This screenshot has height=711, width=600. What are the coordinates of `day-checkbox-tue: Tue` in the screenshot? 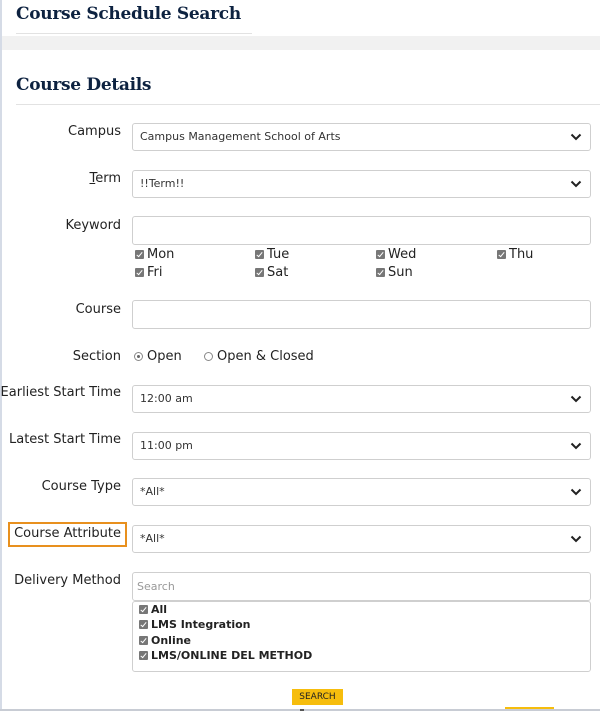 It's located at (272, 254).